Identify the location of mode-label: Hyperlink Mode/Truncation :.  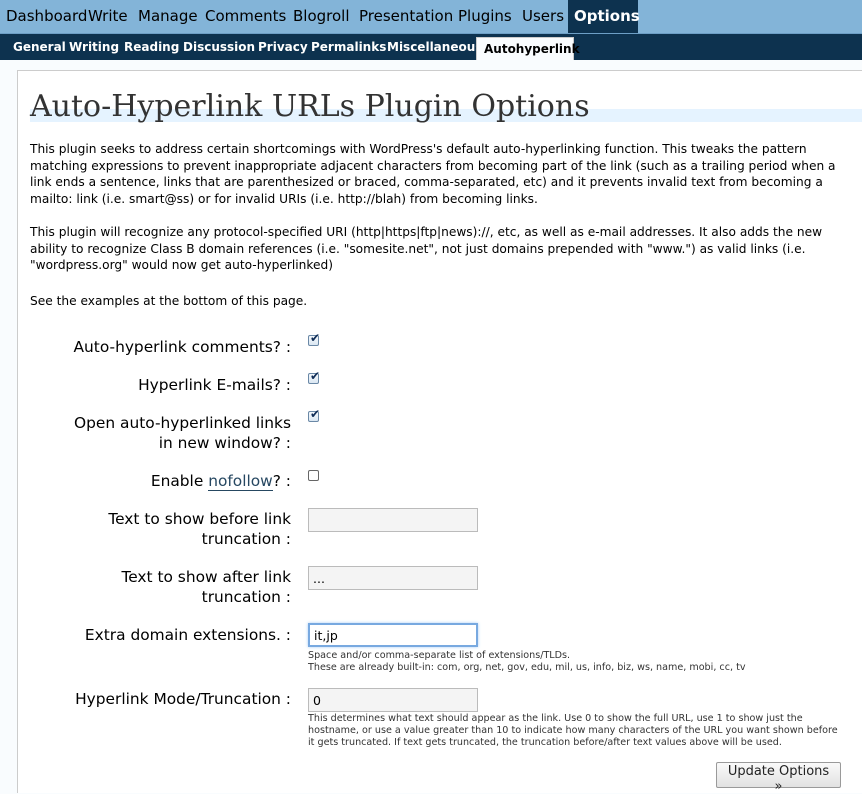
(183, 699).